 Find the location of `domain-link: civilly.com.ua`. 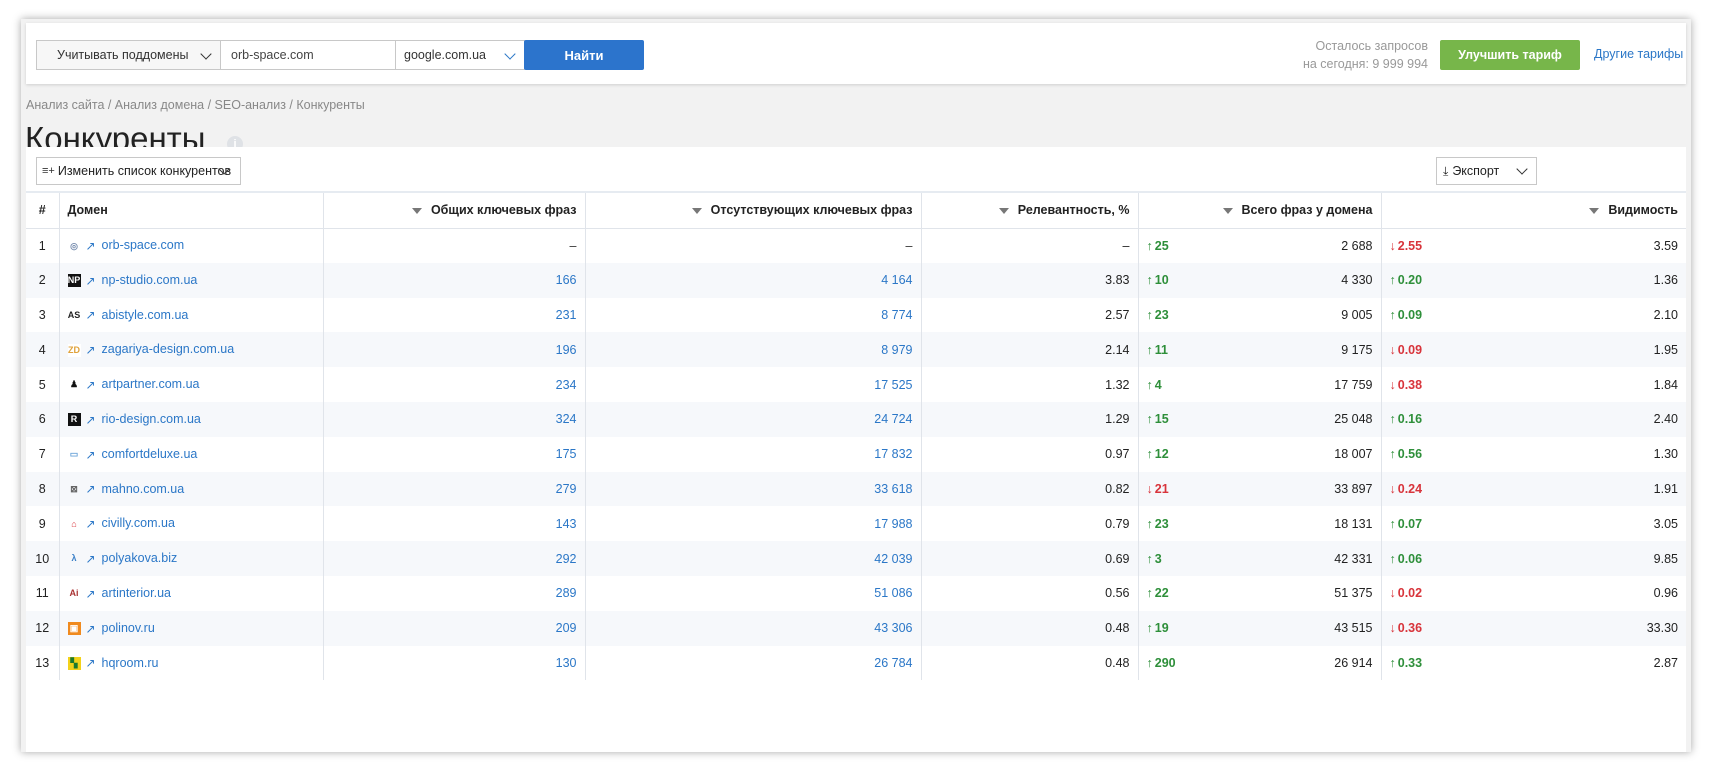

domain-link: civilly.com.ua is located at coordinates (138, 523).